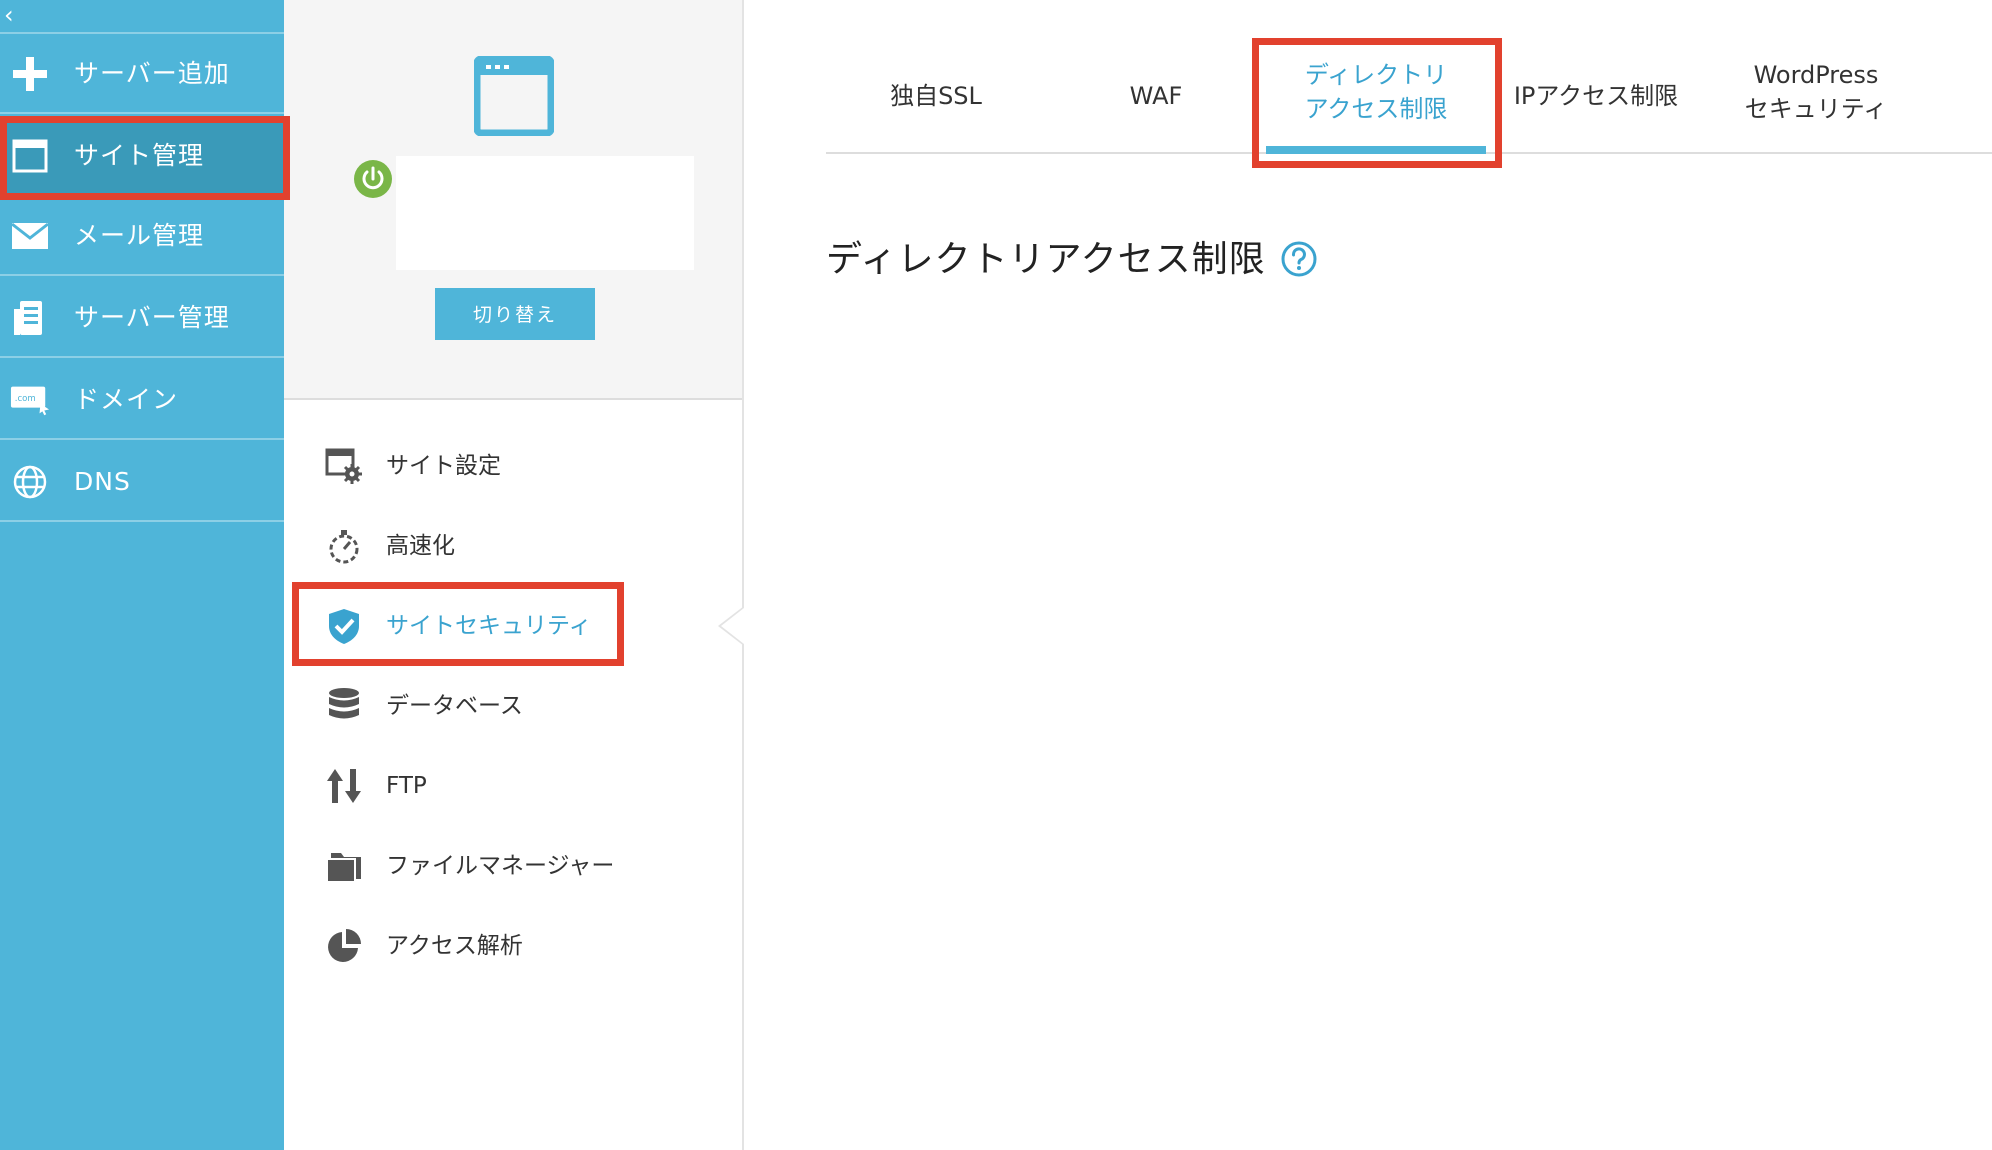 The image size is (1992, 1150). I want to click on transfer-arrows-icon, so click(344, 786).